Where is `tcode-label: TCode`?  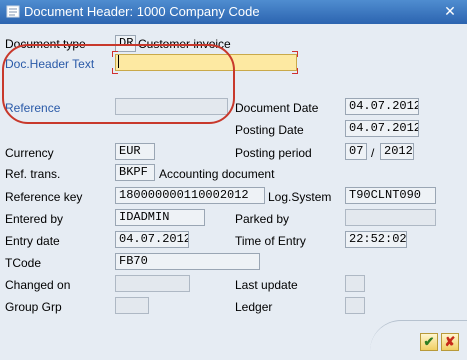 tcode-label: TCode is located at coordinates (23, 263).